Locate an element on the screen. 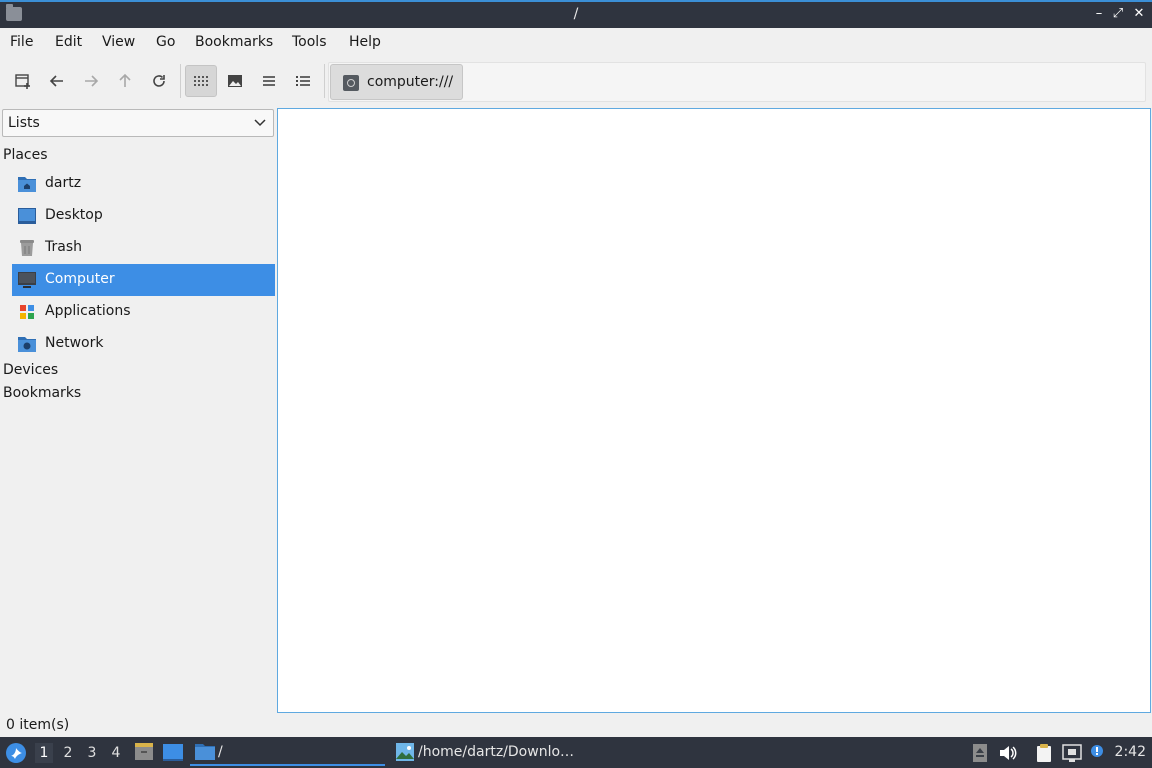 This screenshot has width=1152, height=768. side-pane-mode-value: Lists is located at coordinates (24, 123).